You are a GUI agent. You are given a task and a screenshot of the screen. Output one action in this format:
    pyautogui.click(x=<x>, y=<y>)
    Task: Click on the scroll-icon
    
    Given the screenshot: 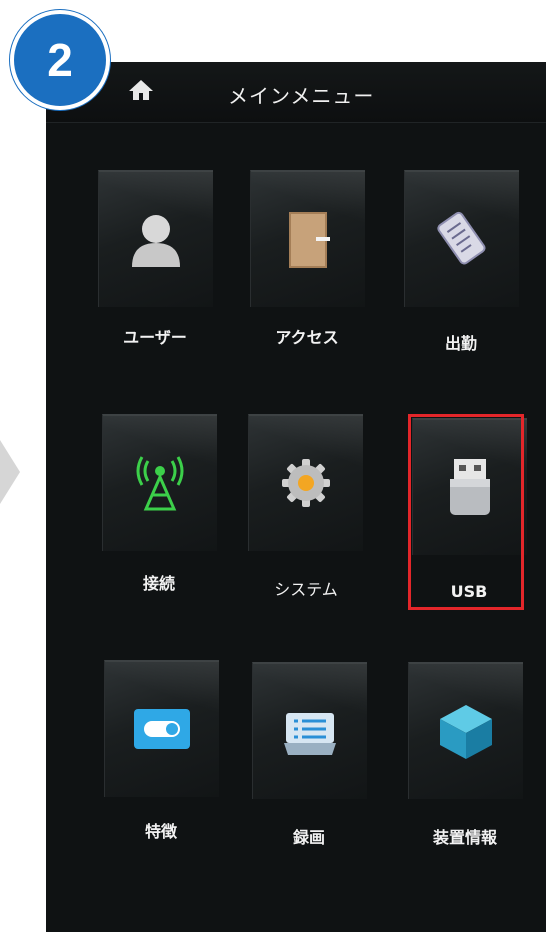 What is the action you would take?
    pyautogui.click(x=461, y=238)
    